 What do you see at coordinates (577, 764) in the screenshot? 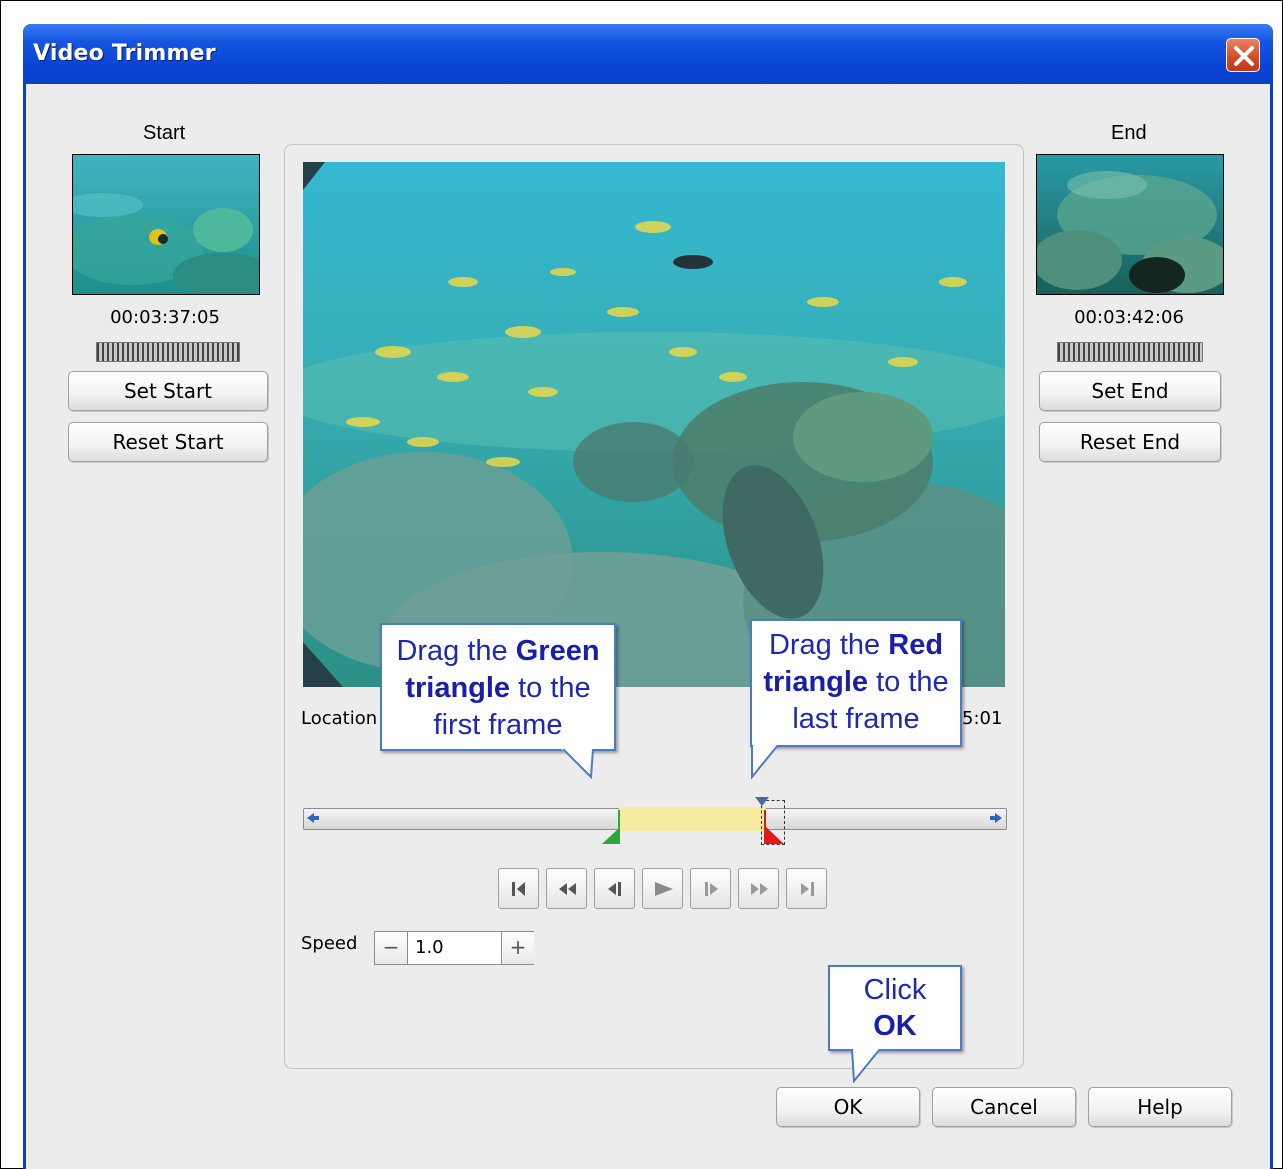
I see `green-callout-pointer` at bounding box center [577, 764].